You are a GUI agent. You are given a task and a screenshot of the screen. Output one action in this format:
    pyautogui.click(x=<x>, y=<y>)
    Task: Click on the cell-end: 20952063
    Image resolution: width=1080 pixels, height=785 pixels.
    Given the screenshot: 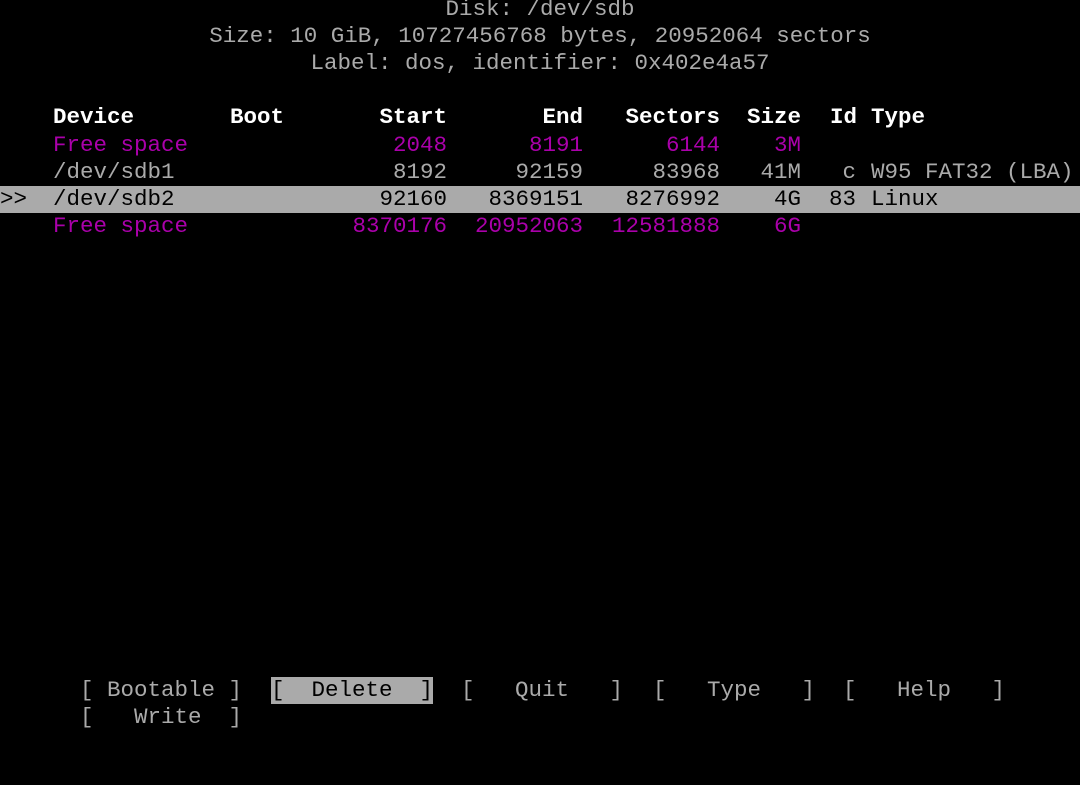 What is the action you would take?
    pyautogui.click(x=528, y=226)
    